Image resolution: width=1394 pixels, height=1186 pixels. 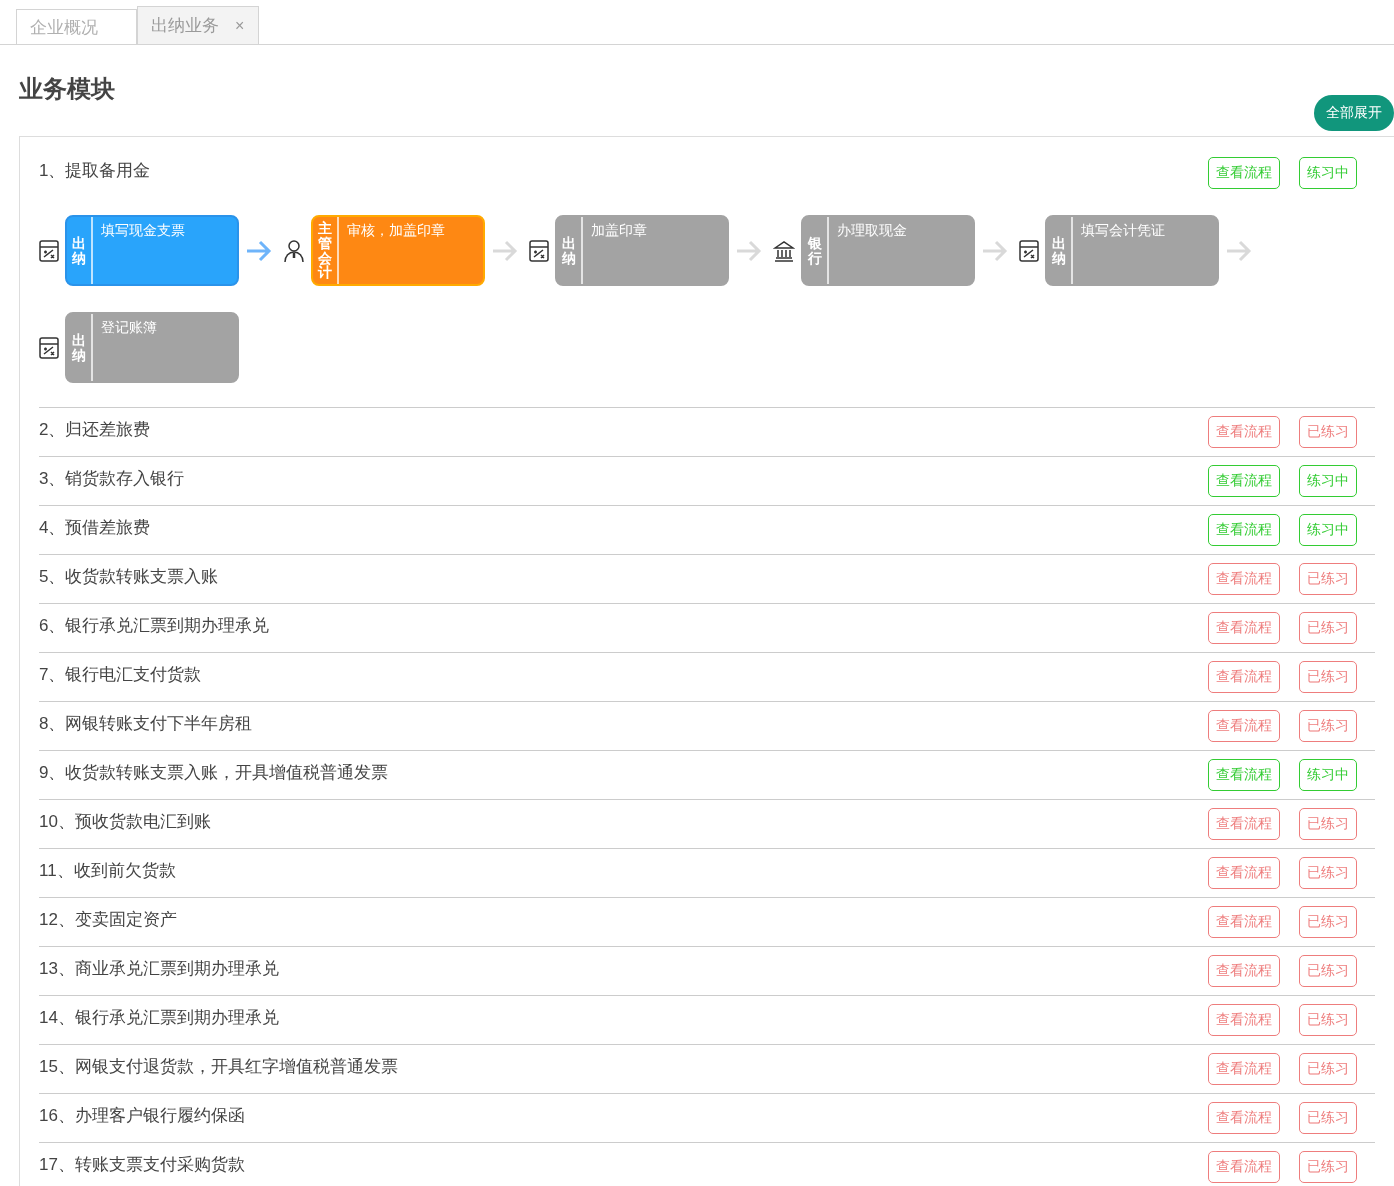 I want to click on module-title: 7、银行电汇支付货款, so click(x=120, y=673).